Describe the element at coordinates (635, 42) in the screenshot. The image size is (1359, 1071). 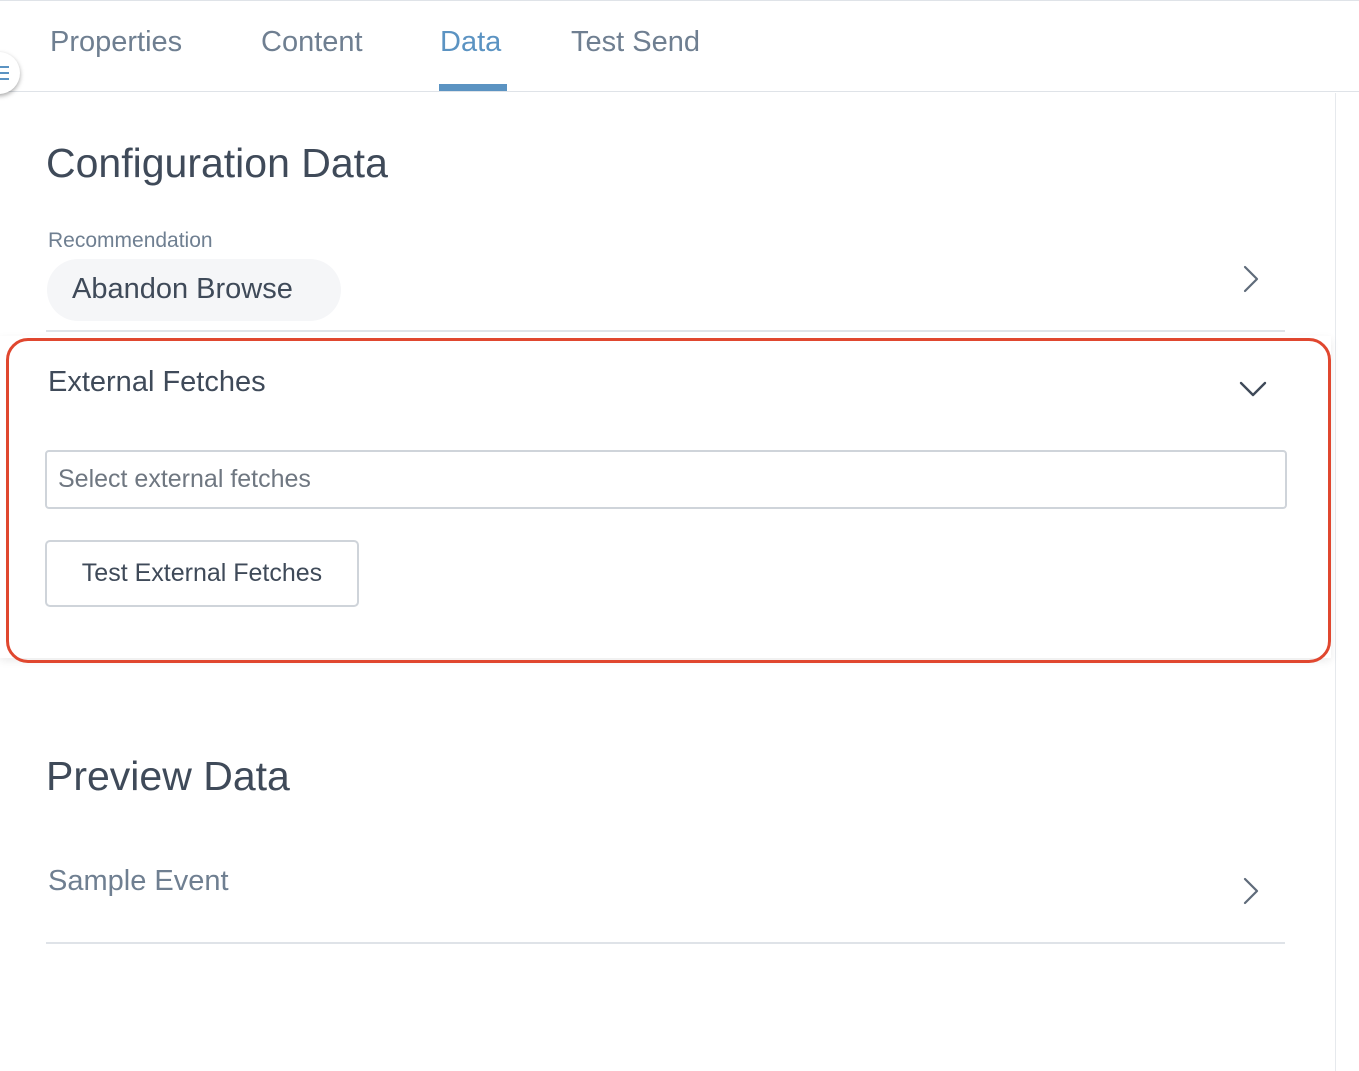
I see `tab-test-send: Test Send` at that location.